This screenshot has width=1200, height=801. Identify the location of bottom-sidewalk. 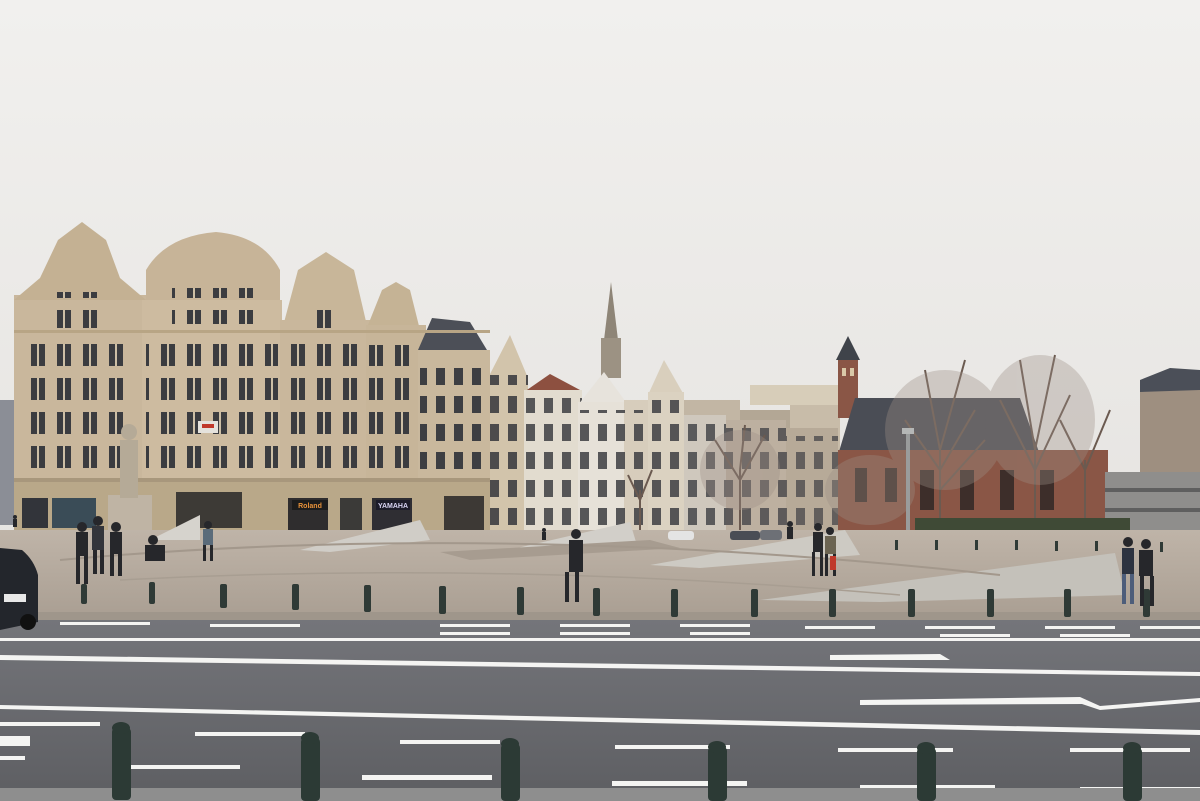
(600, 794).